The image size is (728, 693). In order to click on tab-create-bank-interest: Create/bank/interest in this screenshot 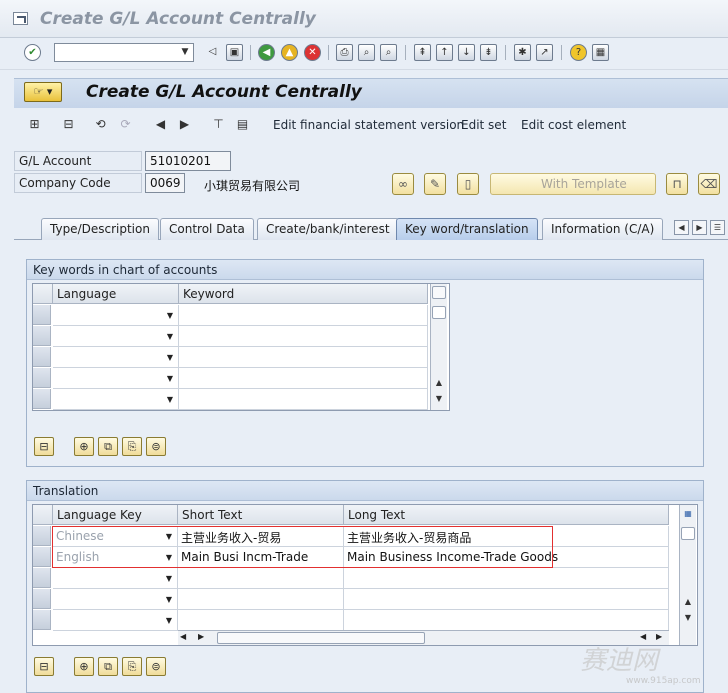, I will do `click(328, 229)`.